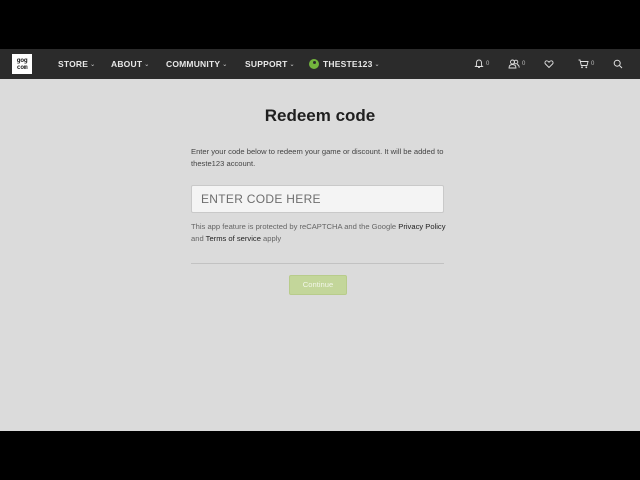  I want to click on heart-icon, so click(549, 64).